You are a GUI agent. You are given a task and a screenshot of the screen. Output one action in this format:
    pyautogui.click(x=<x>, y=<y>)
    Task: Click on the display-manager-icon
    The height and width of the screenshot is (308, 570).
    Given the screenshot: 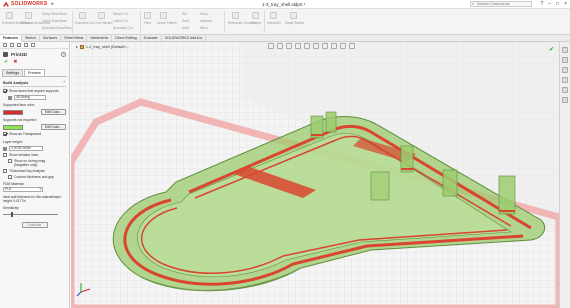 What is the action you would take?
    pyautogui.click(x=33, y=45)
    